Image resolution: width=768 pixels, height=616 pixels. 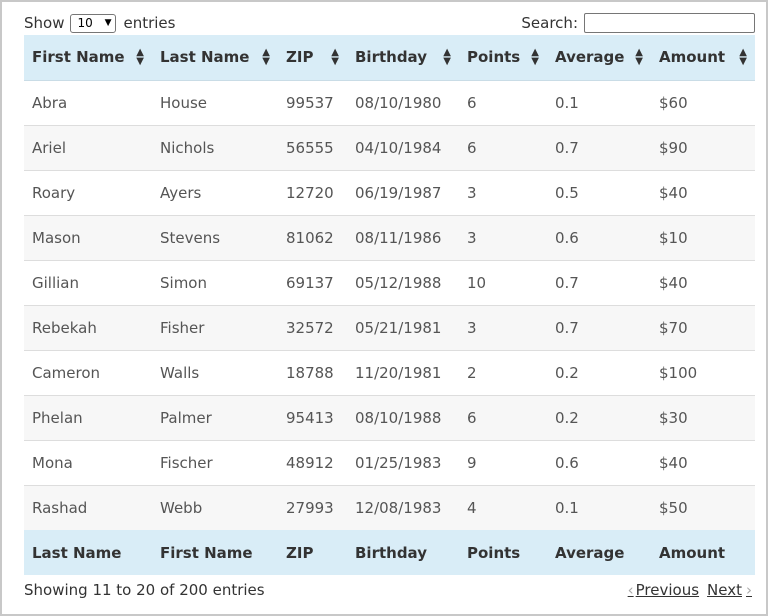 What do you see at coordinates (88, 462) in the screenshot?
I see `cell-first-name: Mona` at bounding box center [88, 462].